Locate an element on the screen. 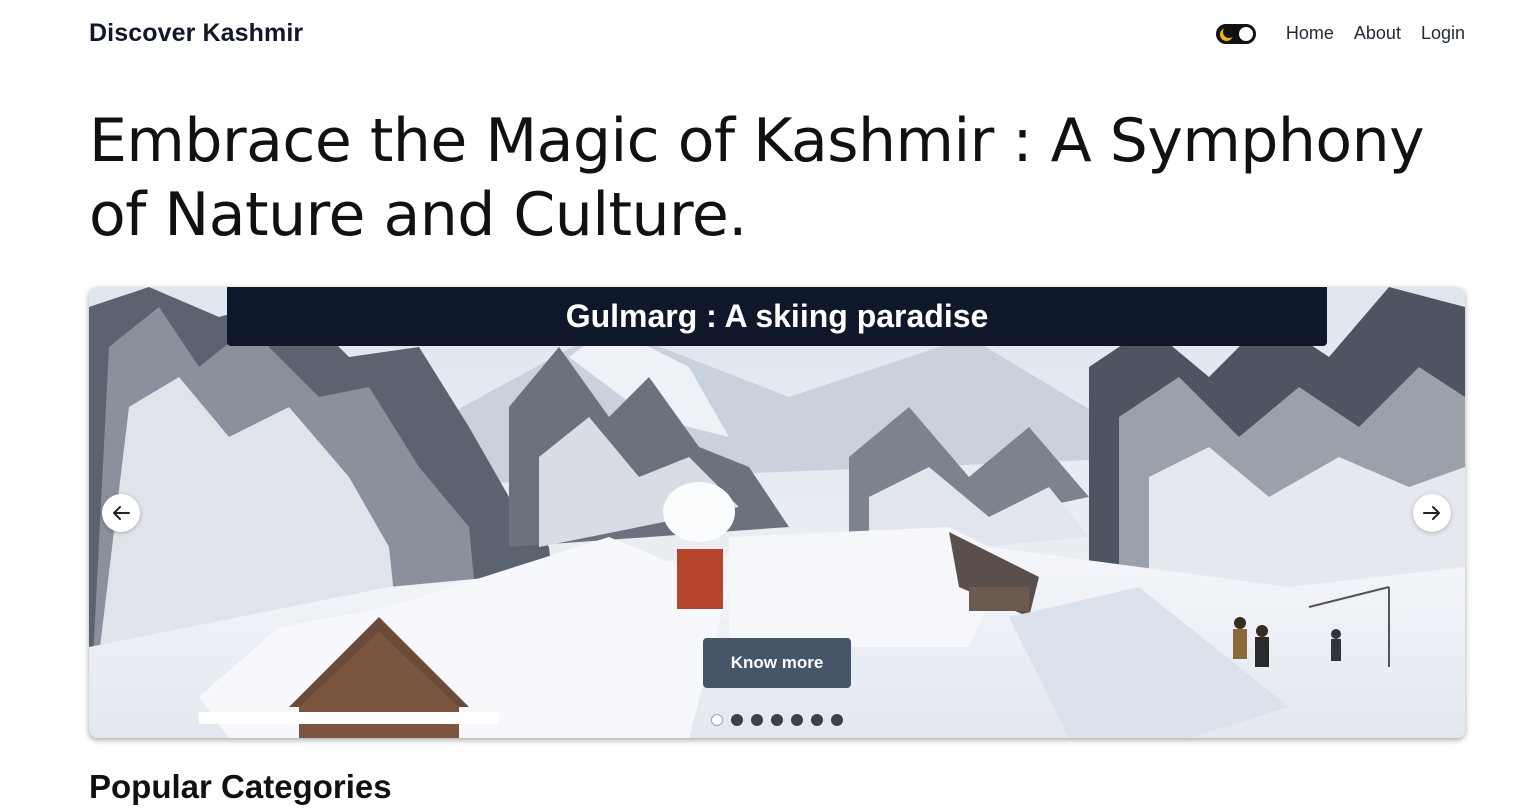  arrow-right-icon is located at coordinates (1431, 513).